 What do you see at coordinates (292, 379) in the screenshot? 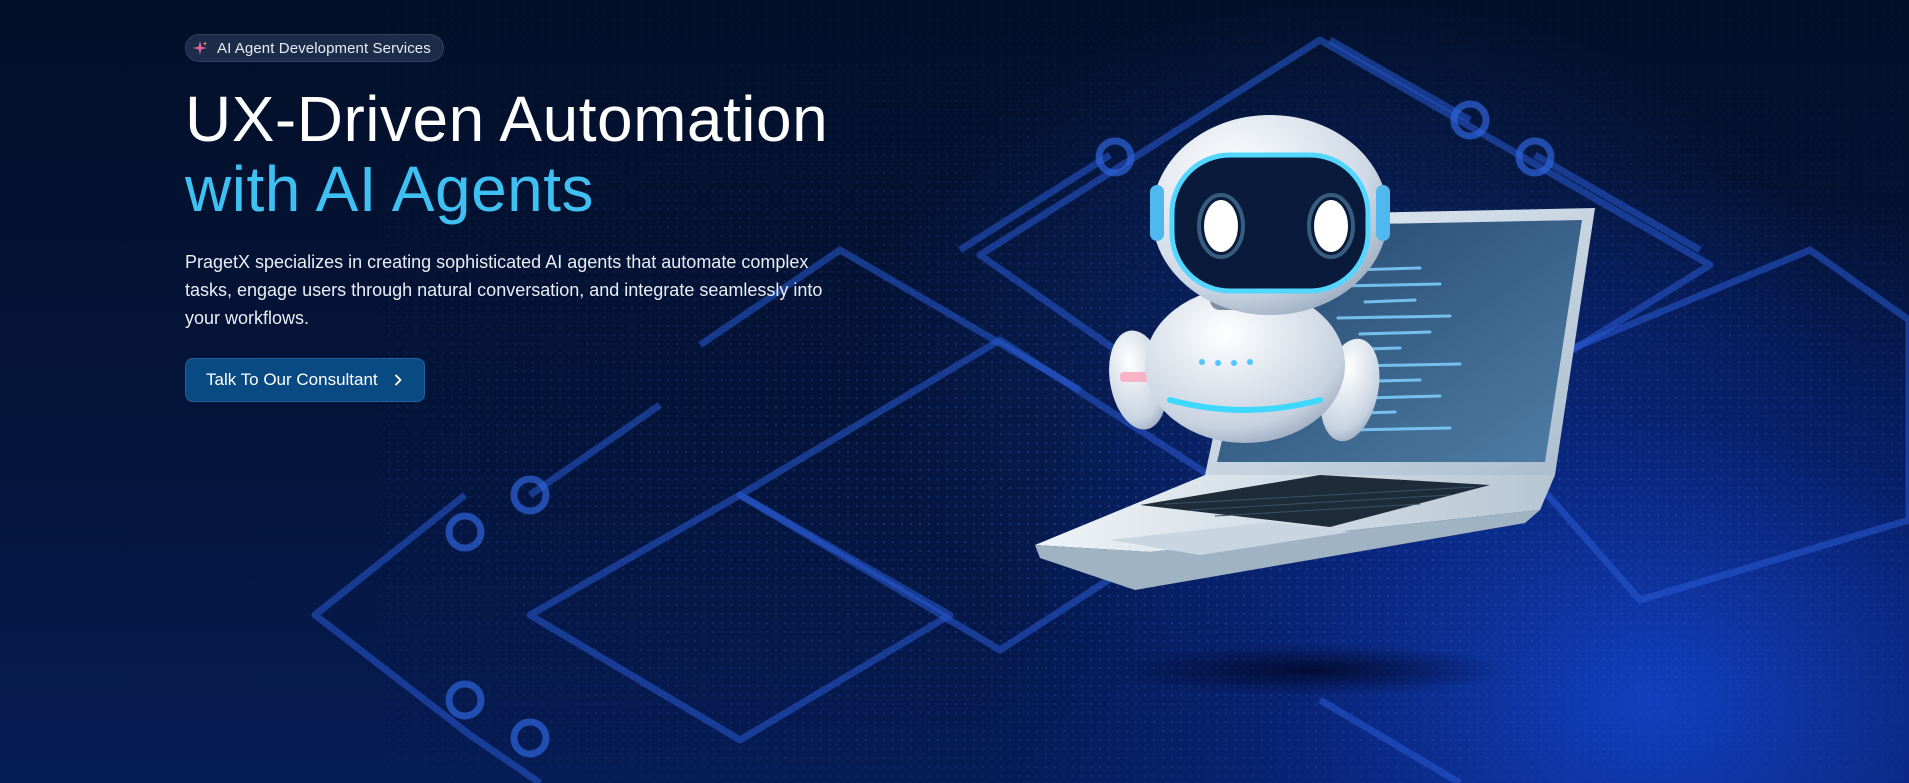
I see `cta-label: Talk To Our Consultant` at bounding box center [292, 379].